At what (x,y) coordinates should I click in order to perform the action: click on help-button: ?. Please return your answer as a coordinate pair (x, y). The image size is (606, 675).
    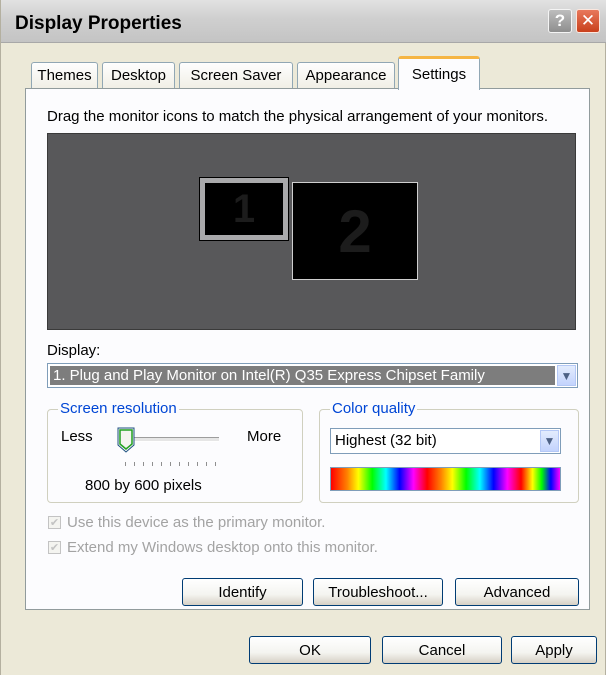
    Looking at the image, I should click on (560, 21).